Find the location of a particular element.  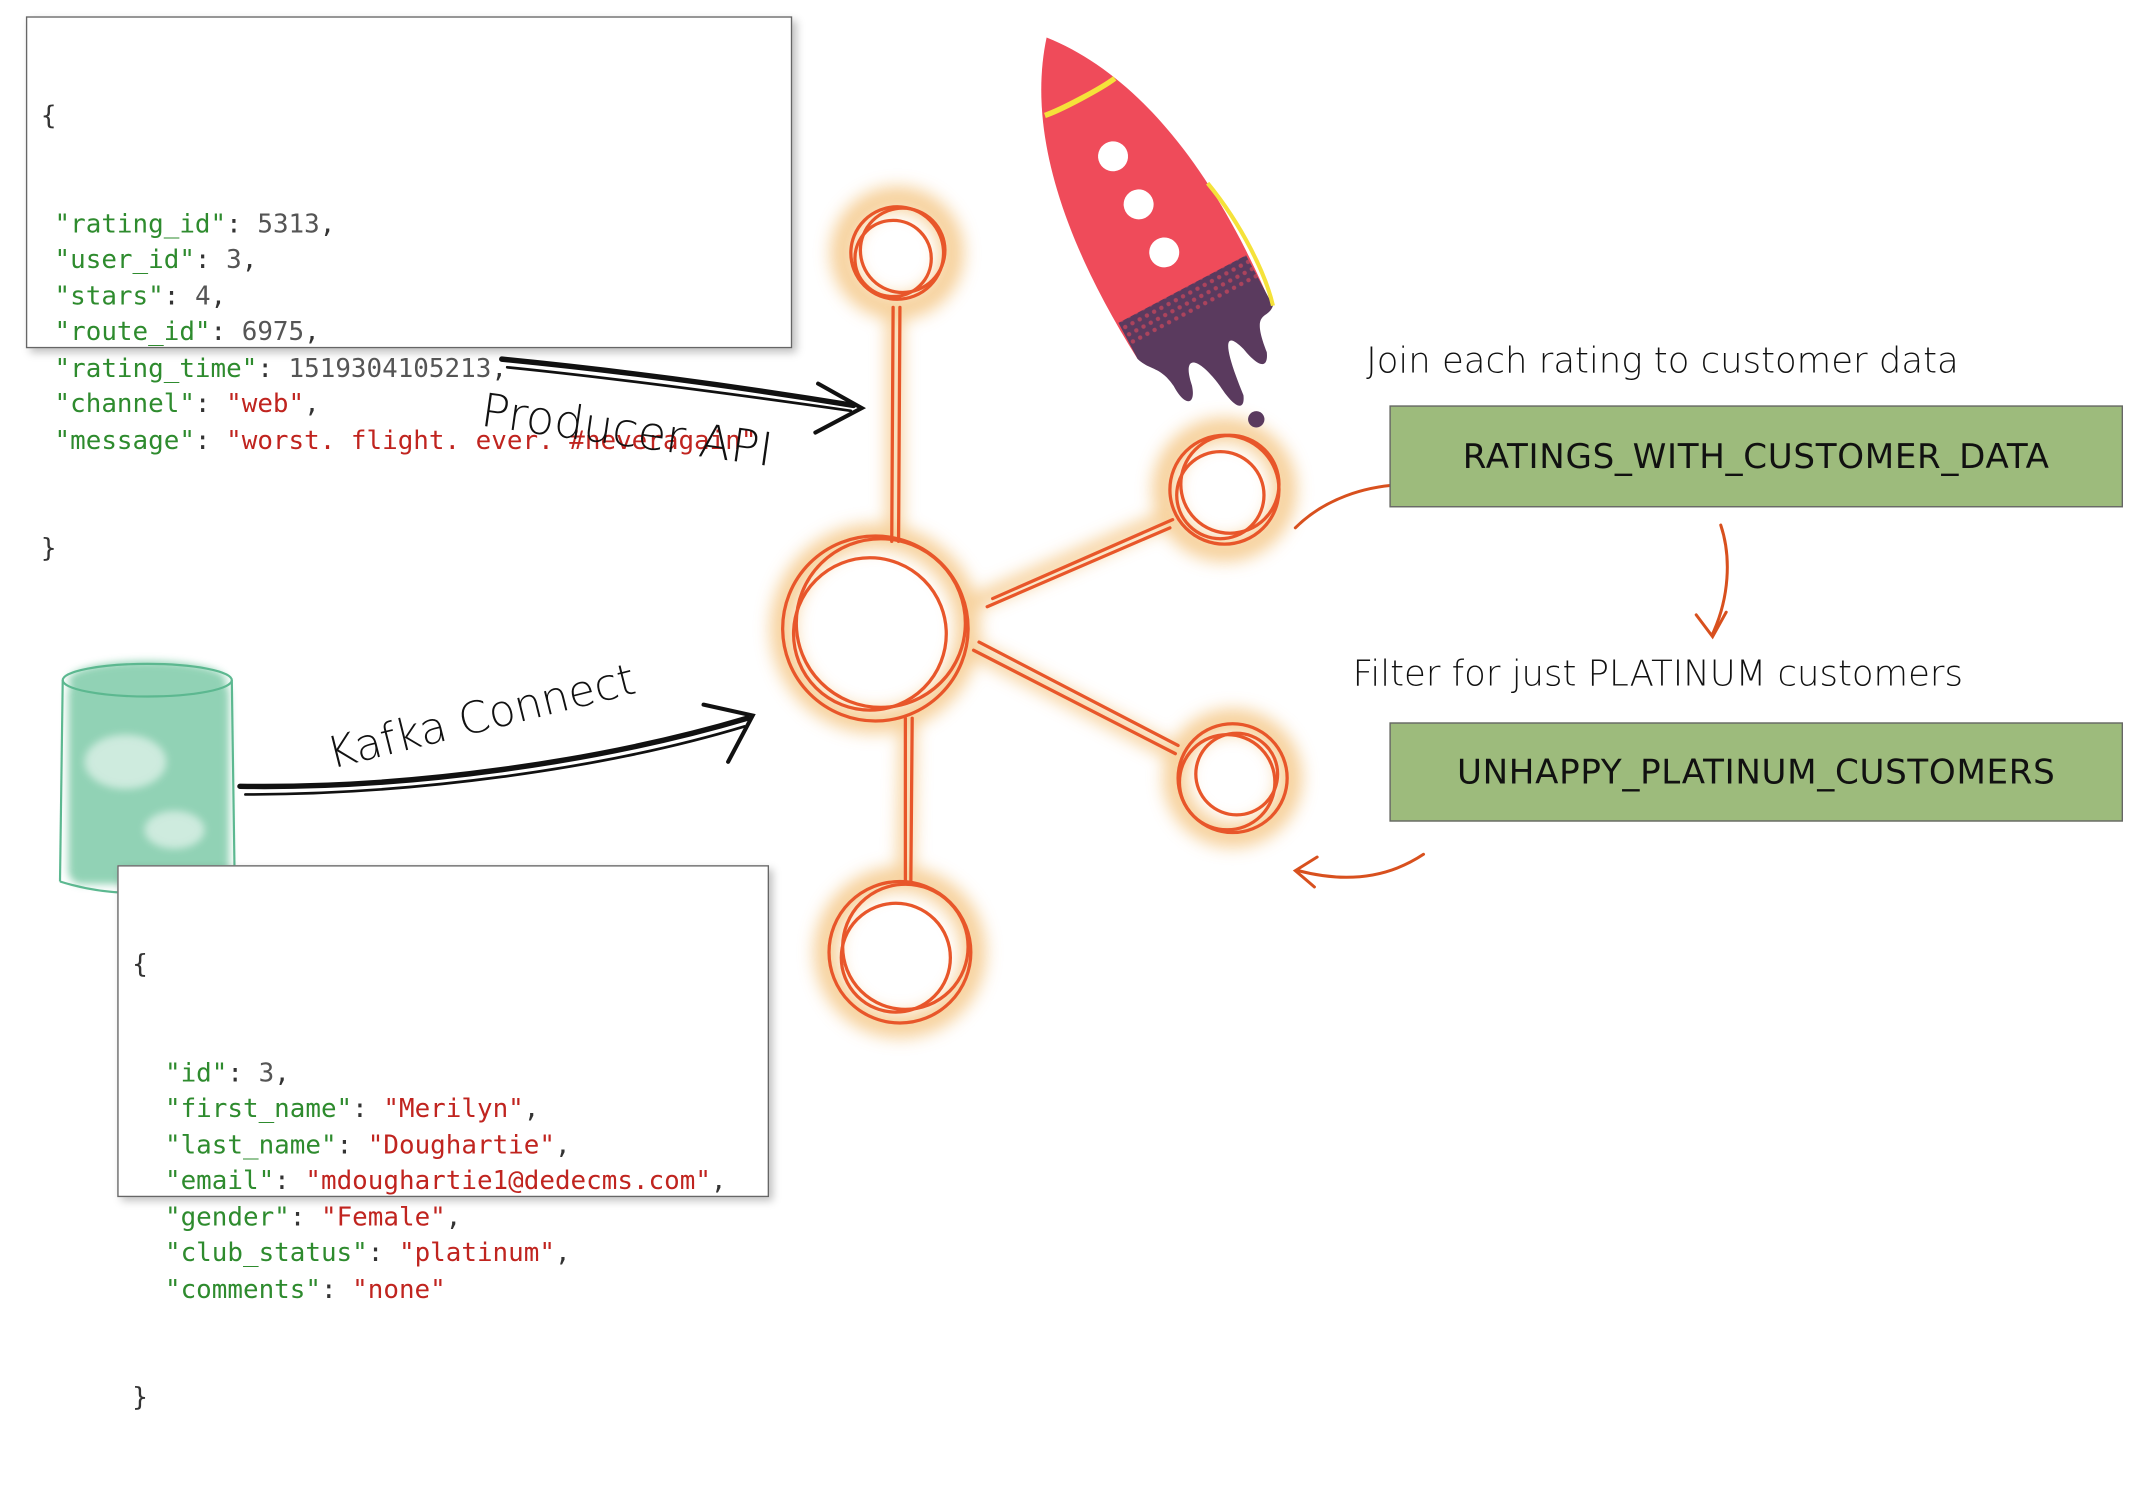

rocket-icon is located at coordinates (1158, 232).